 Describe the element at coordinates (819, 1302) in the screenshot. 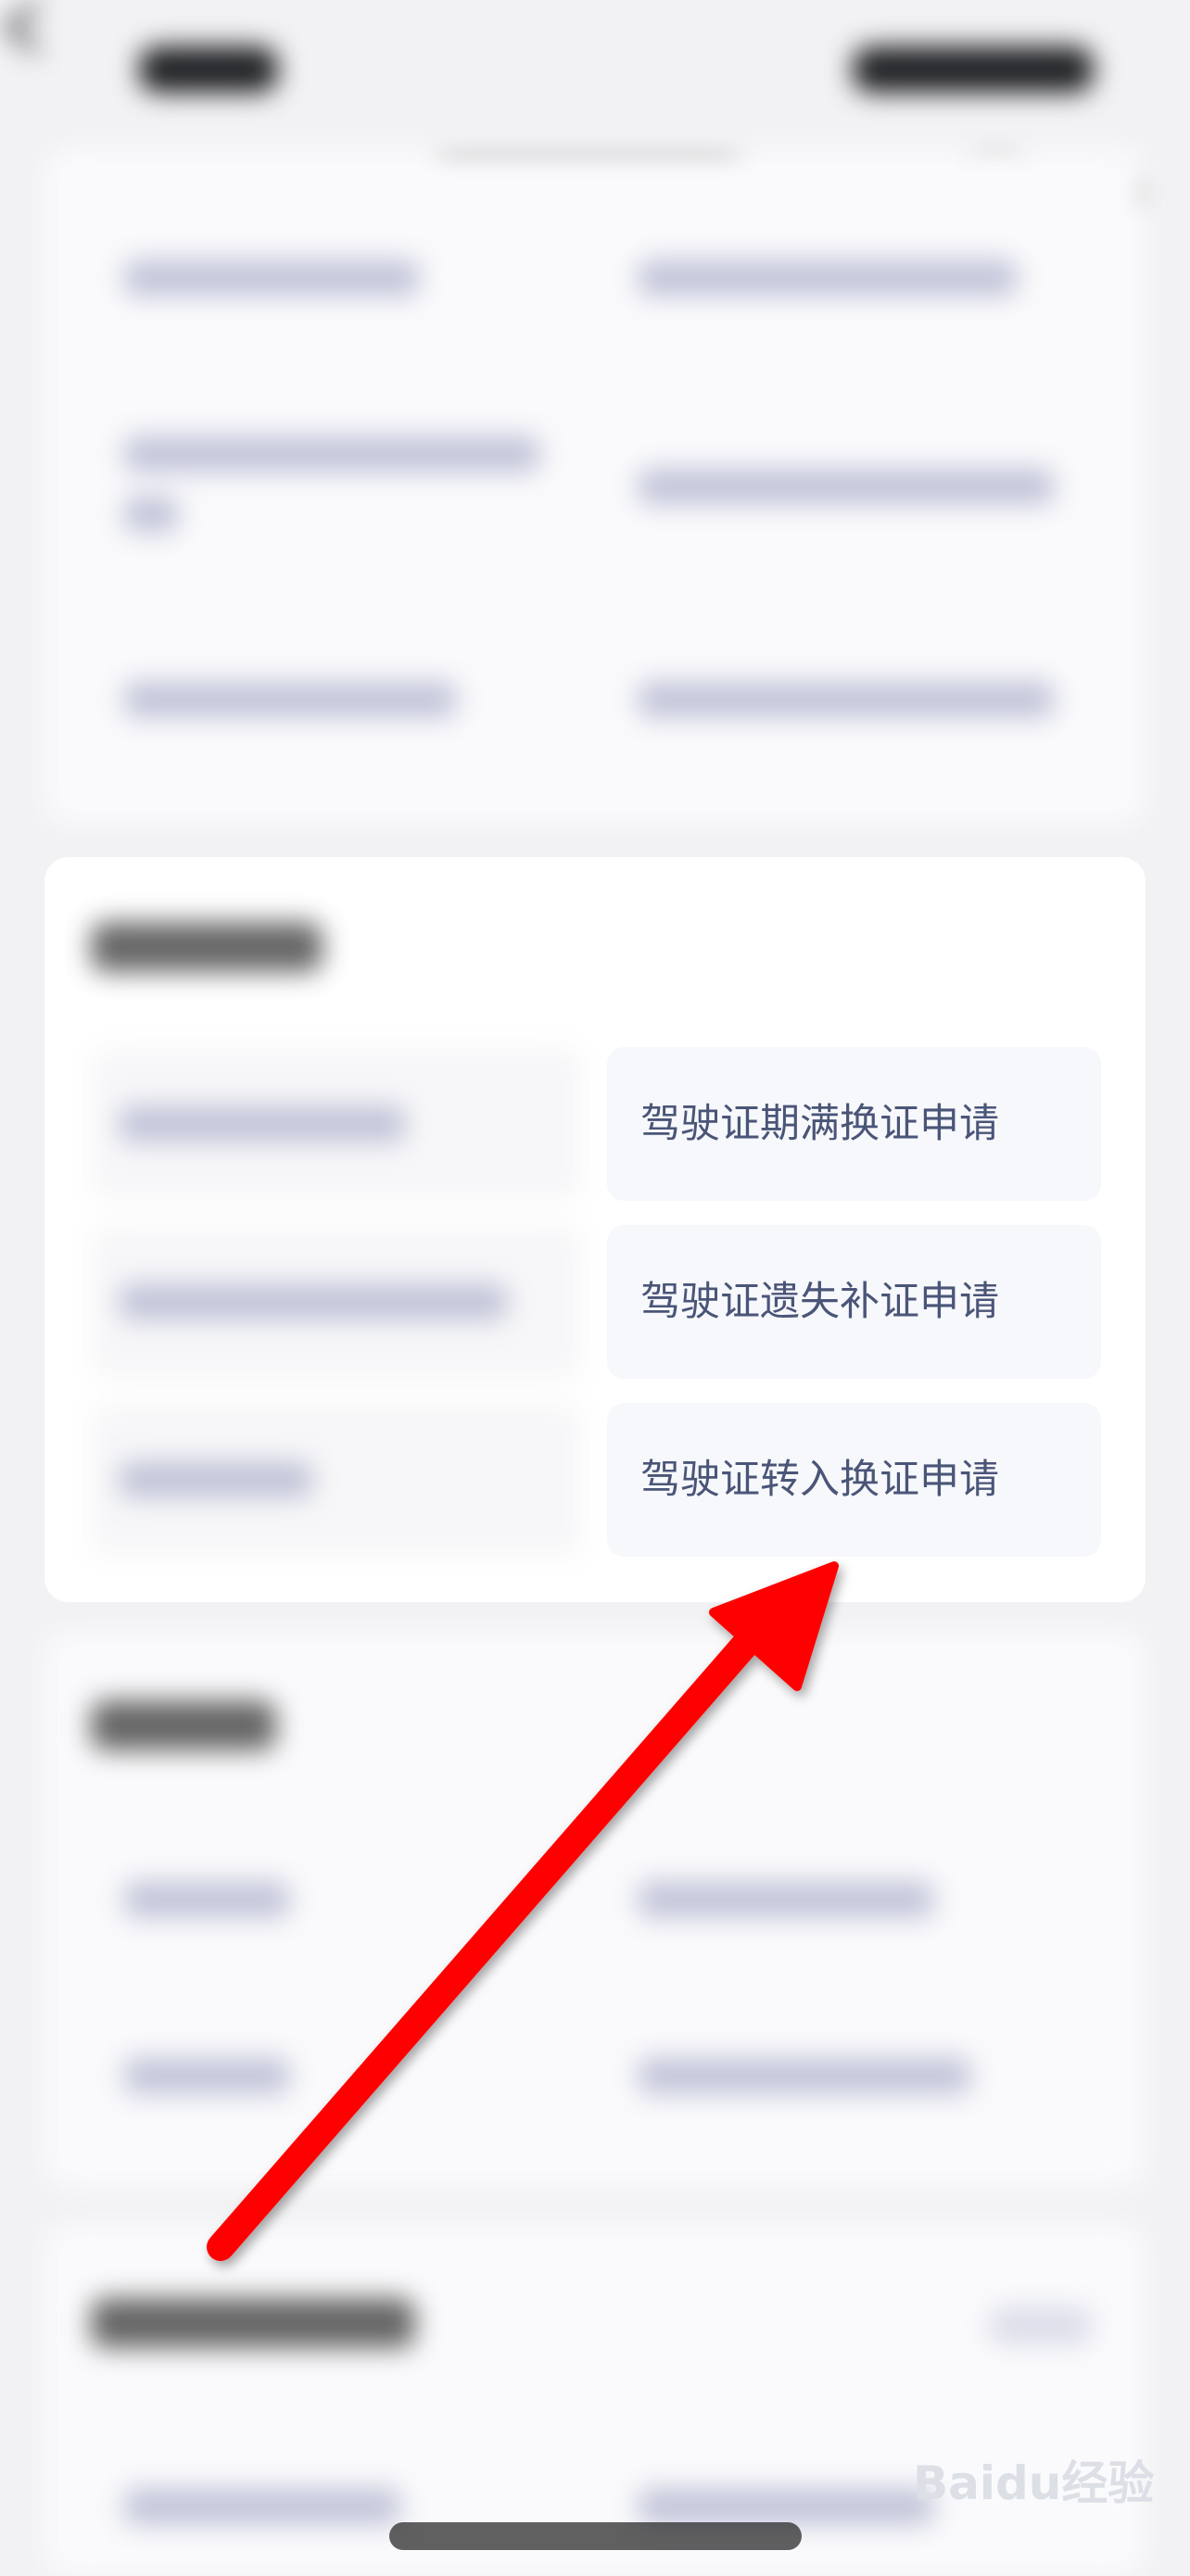

I see `item-label: 驾驶证遗失补证申请` at that location.